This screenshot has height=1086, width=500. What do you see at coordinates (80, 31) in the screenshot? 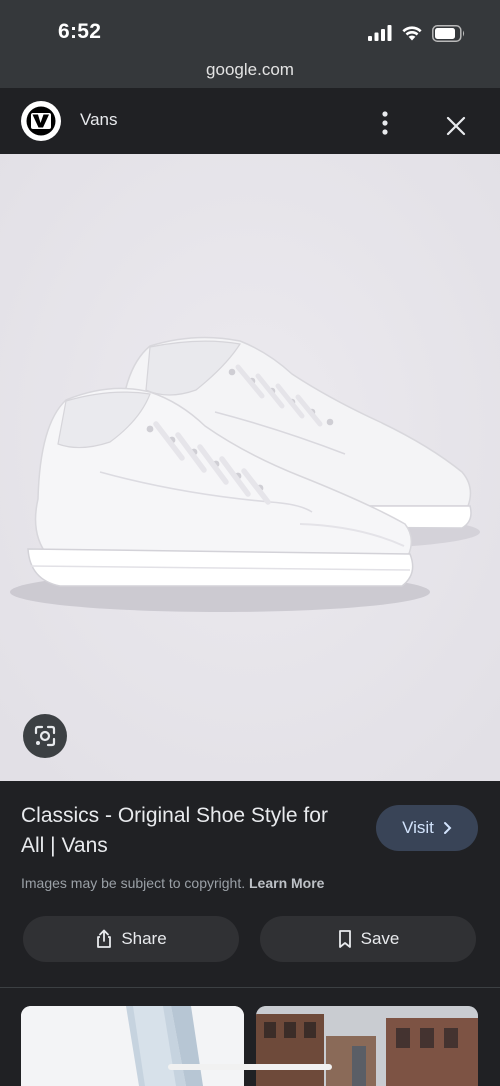
I see `status-time: 6:52` at bounding box center [80, 31].